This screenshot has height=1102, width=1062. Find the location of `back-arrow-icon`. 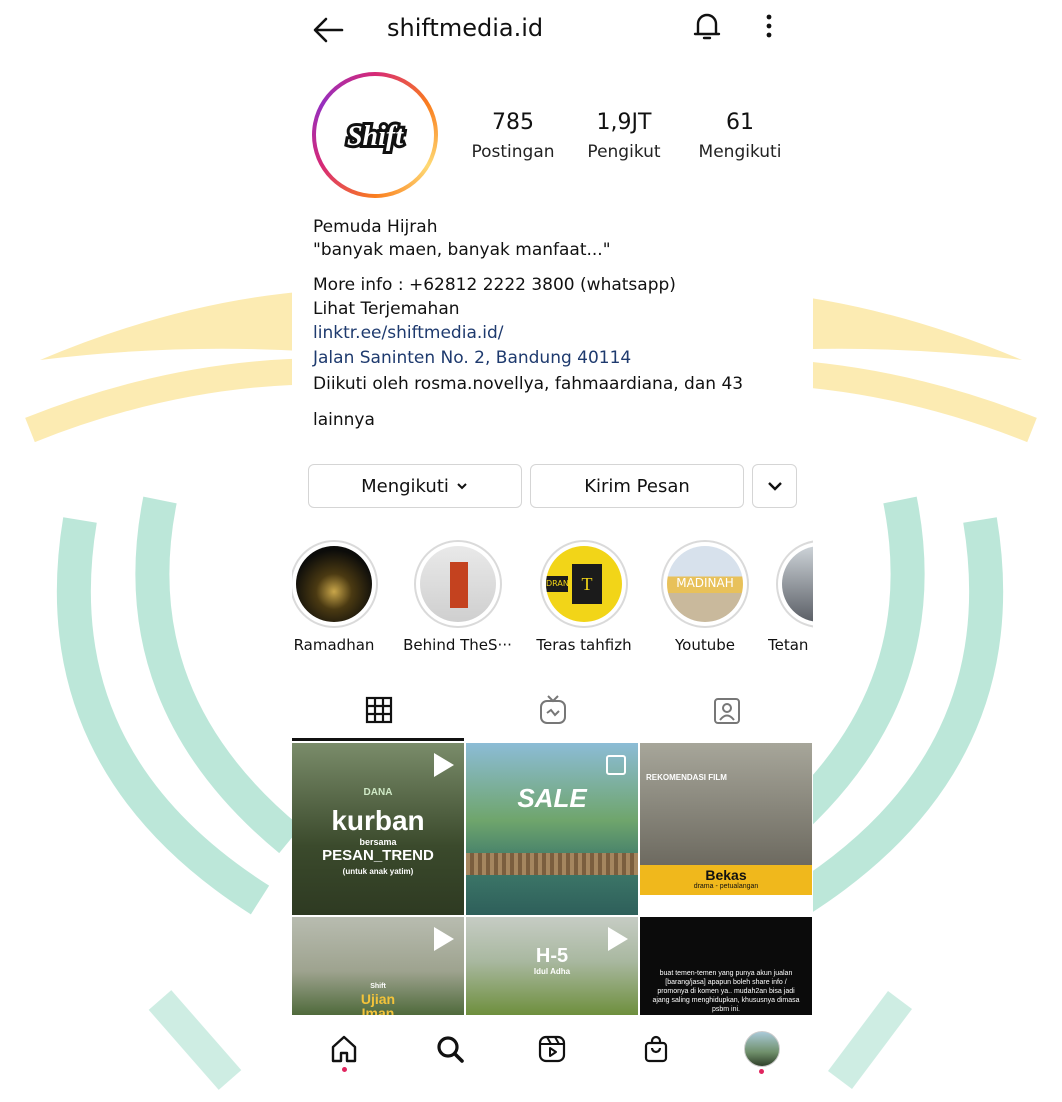

back-arrow-icon is located at coordinates (328, 30).